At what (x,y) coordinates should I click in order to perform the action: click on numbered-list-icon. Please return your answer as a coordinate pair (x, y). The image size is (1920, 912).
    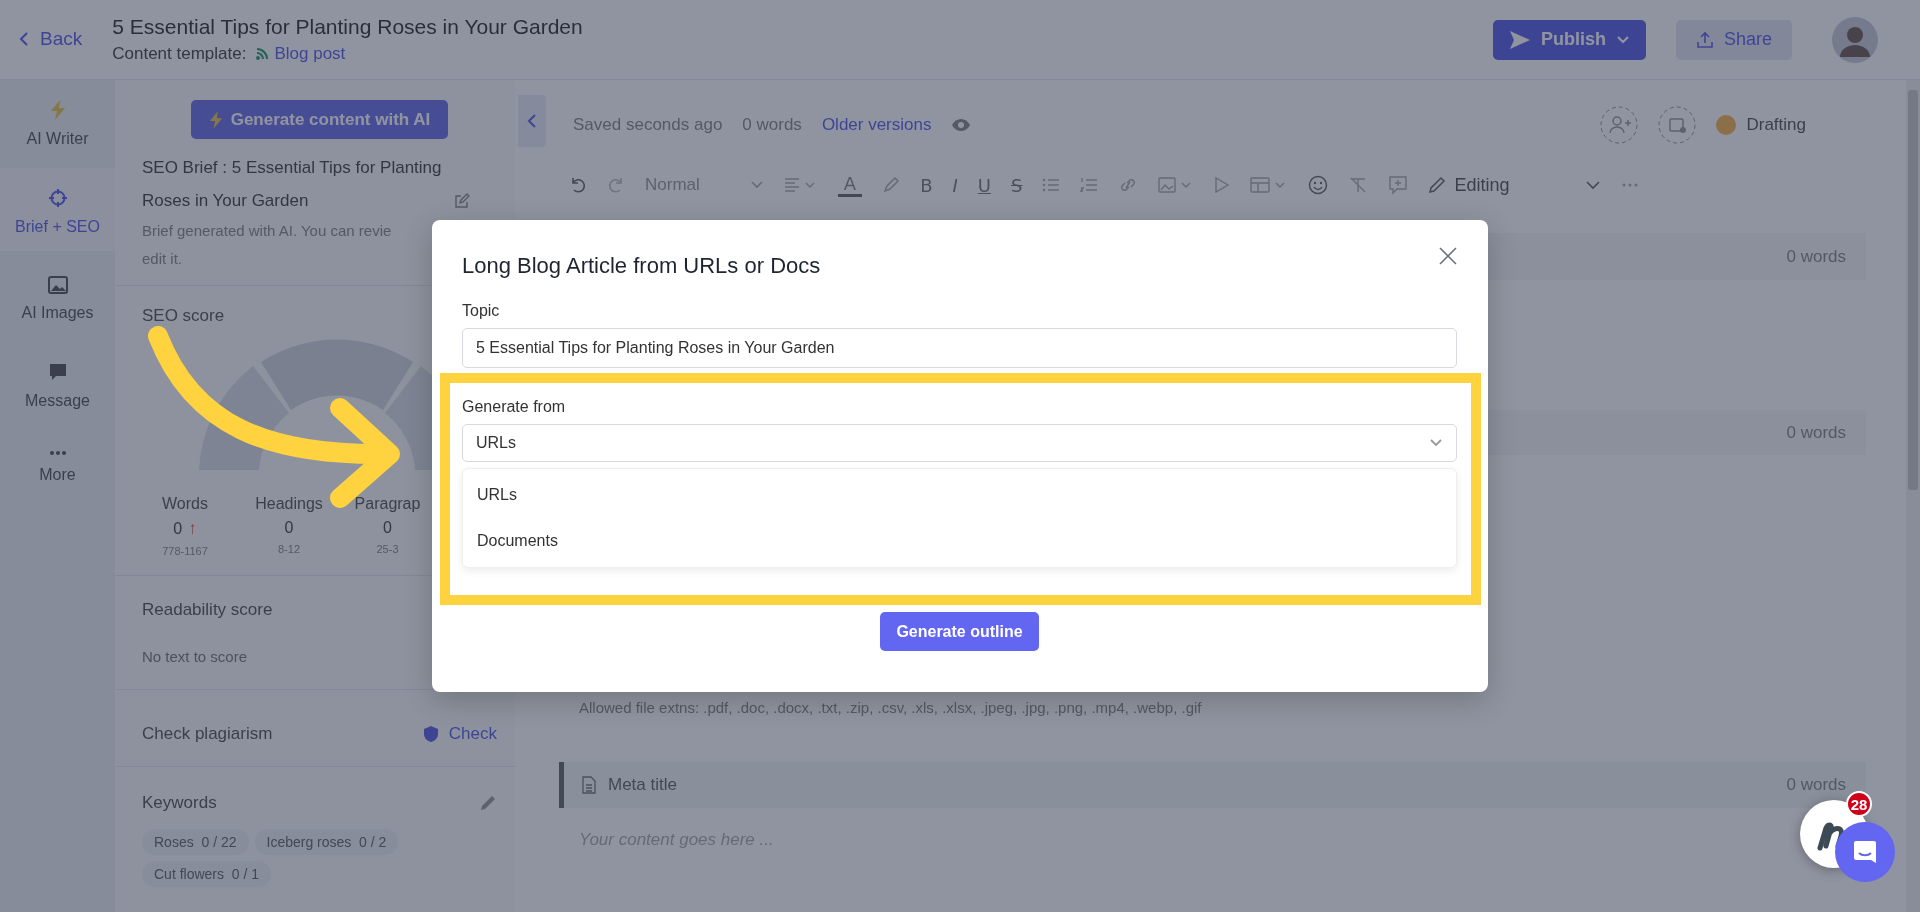
    Looking at the image, I should click on (1089, 185).